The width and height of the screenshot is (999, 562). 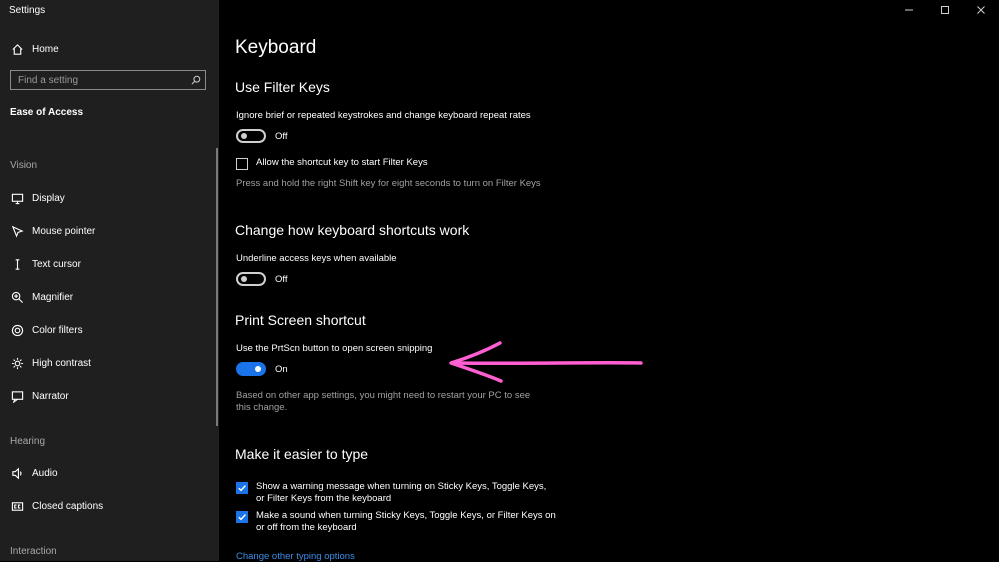 I want to click on app-title: Settings, so click(x=27, y=10).